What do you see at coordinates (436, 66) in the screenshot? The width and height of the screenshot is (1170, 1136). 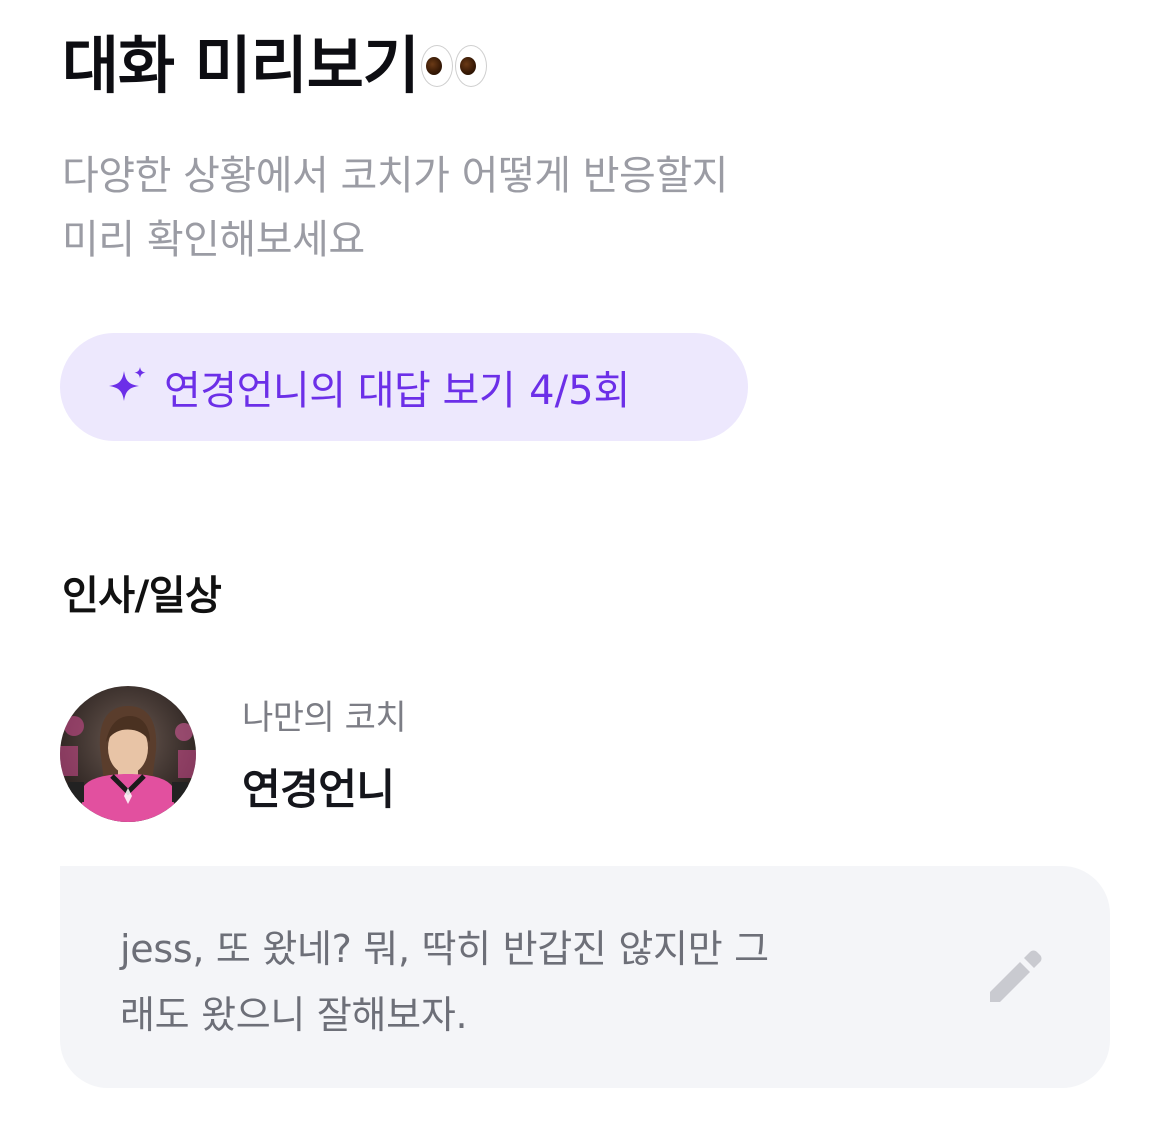 I see `left-eye` at bounding box center [436, 66].